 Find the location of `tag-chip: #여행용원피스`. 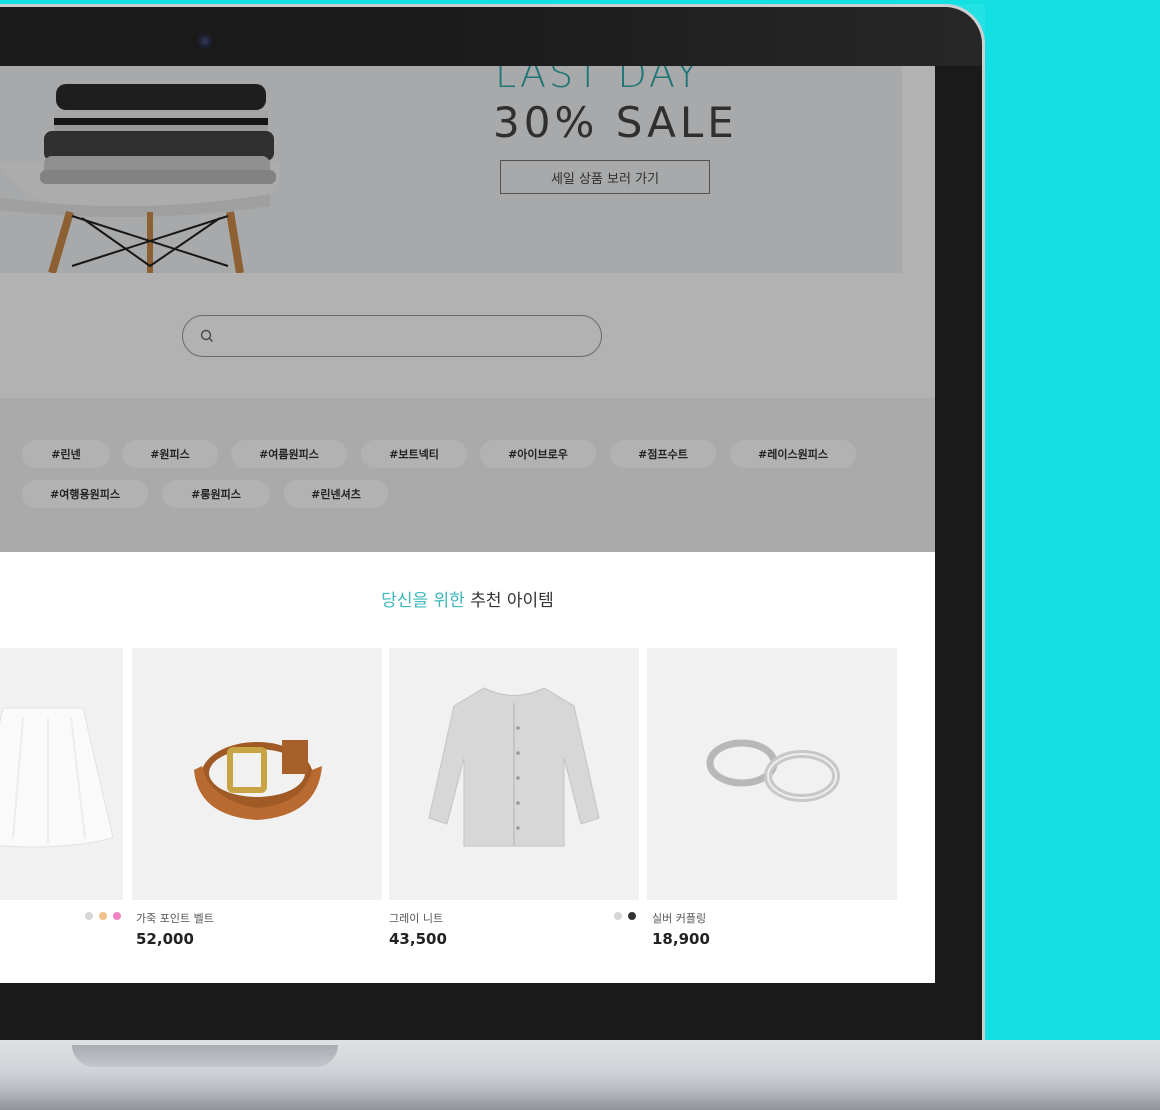

tag-chip: #여행용원피스 is located at coordinates (85, 494).